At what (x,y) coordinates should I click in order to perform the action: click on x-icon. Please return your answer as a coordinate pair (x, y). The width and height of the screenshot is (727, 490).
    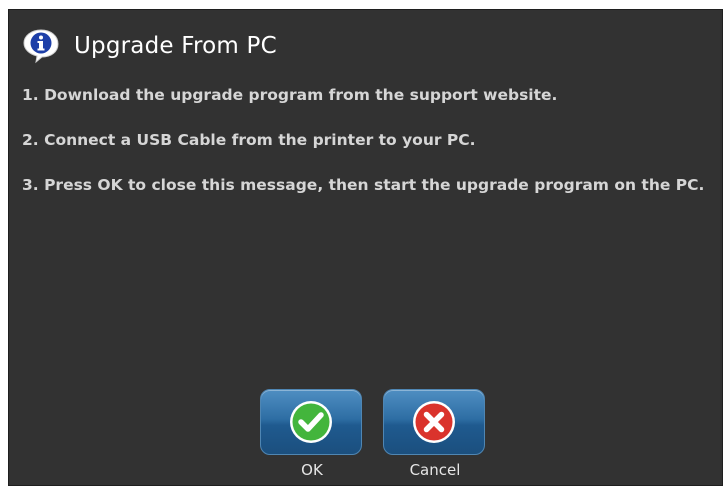
    Looking at the image, I should click on (434, 422).